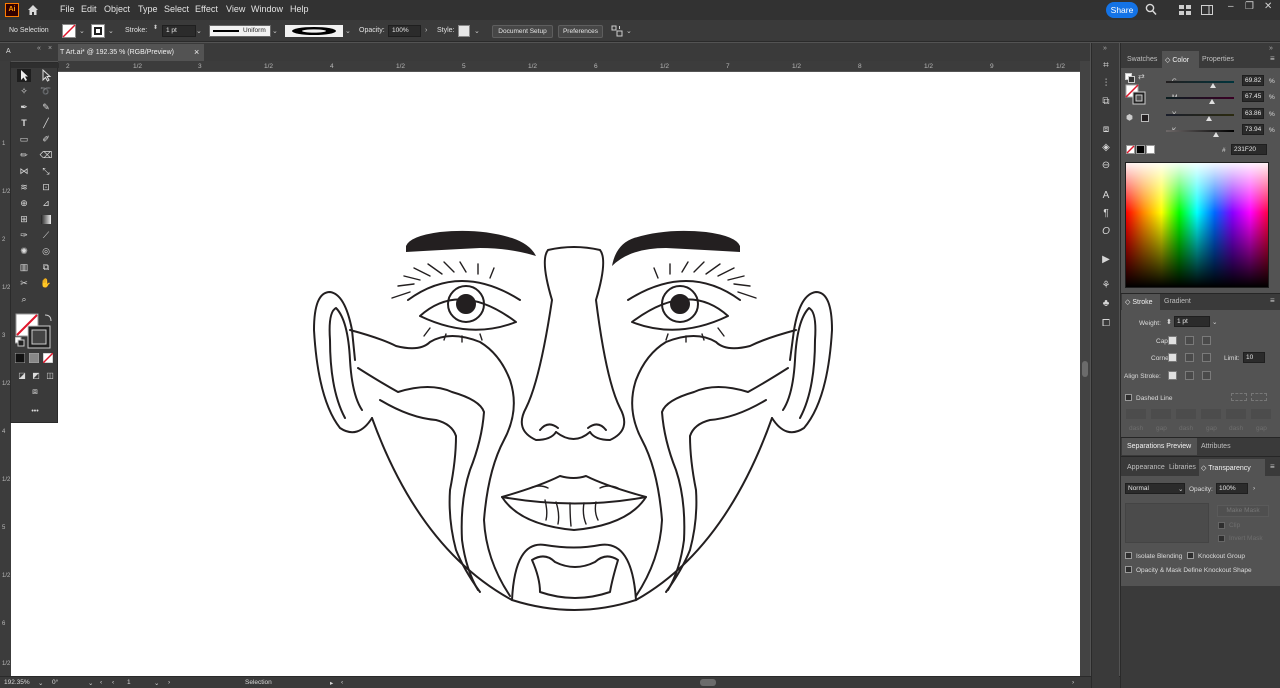  What do you see at coordinates (24, 299) in the screenshot?
I see `zoom-tool-icon: ⌕` at bounding box center [24, 299].